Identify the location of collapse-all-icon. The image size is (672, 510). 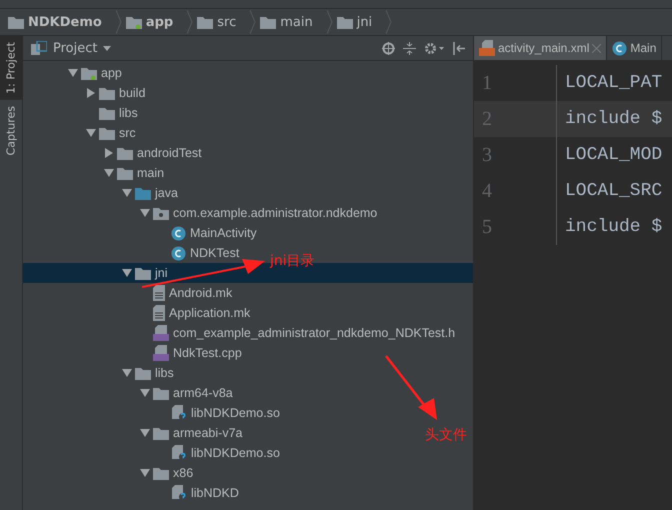
(409, 48).